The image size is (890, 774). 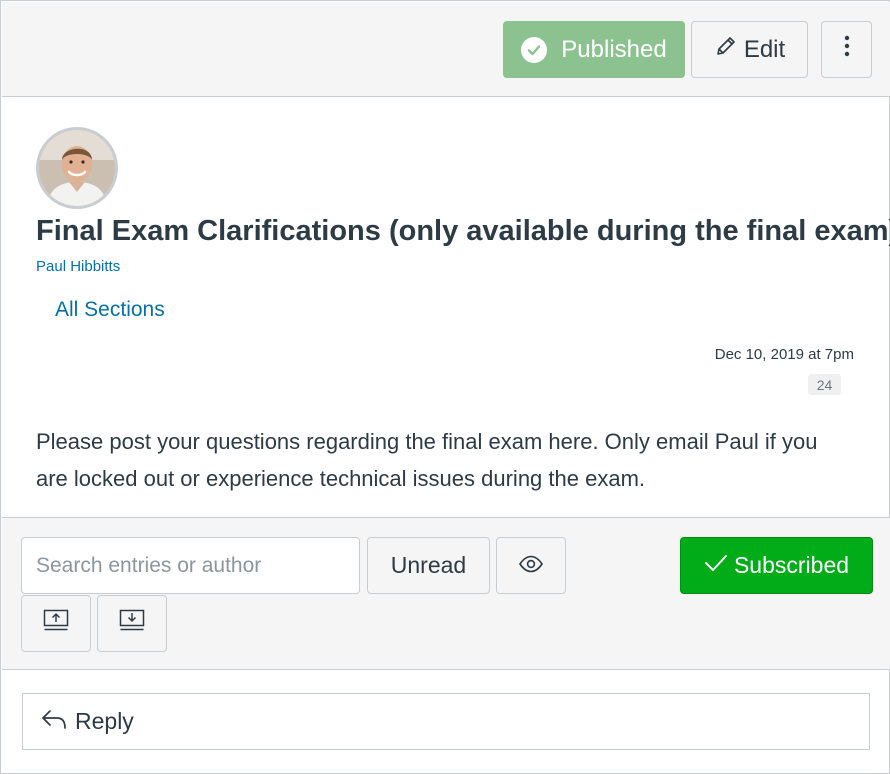 I want to click on reply-label: Reply, so click(x=104, y=721).